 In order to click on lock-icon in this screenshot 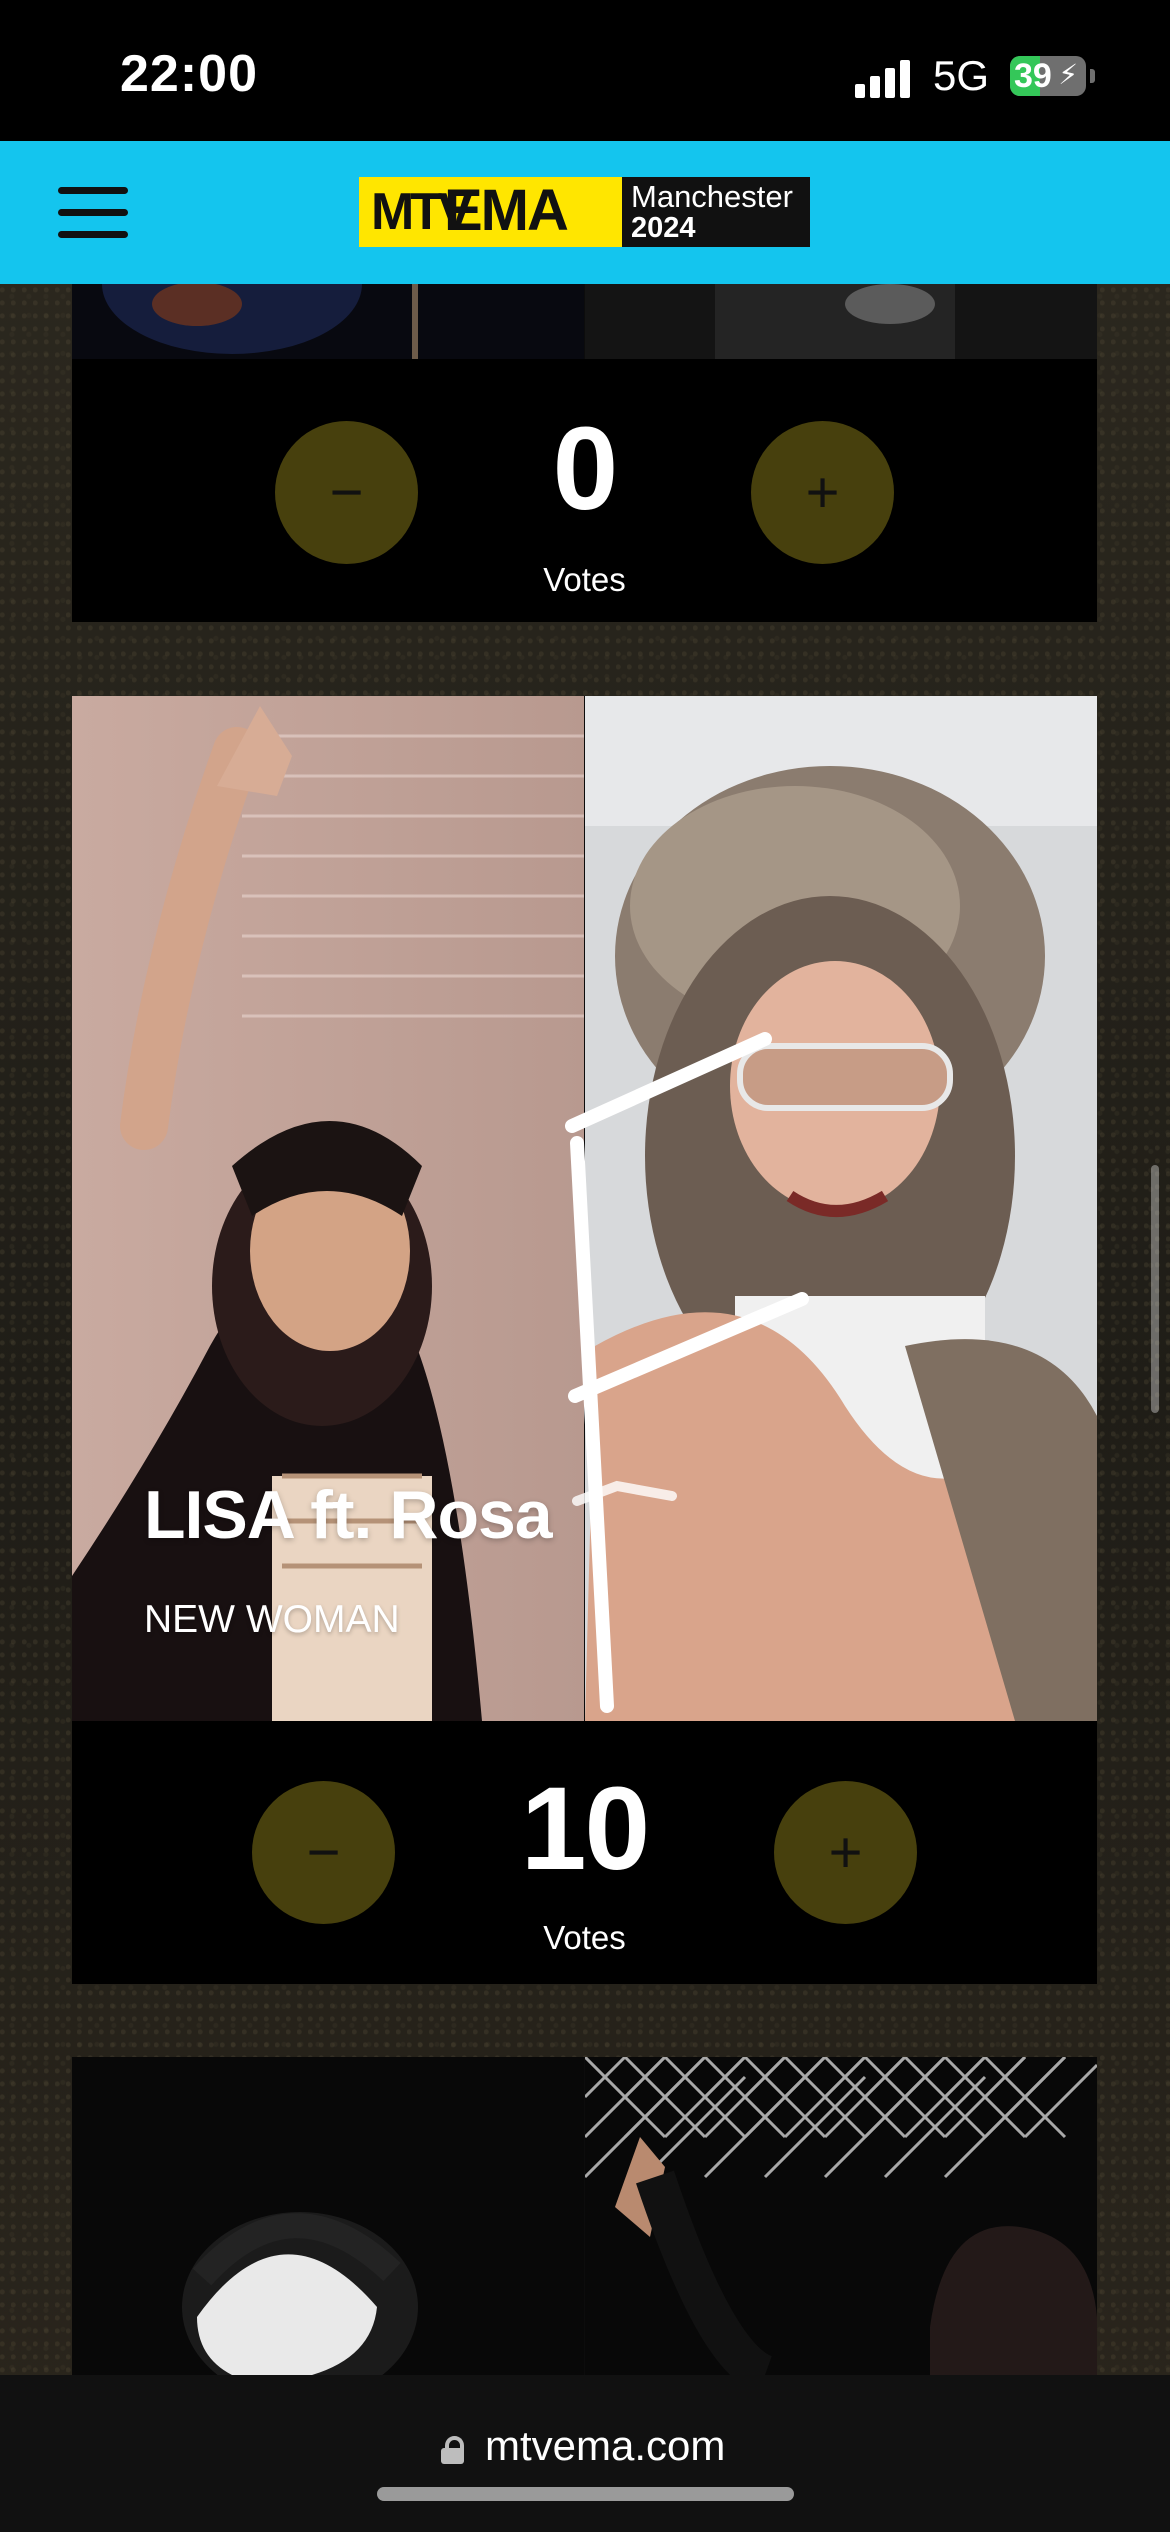, I will do `click(452, 2450)`.